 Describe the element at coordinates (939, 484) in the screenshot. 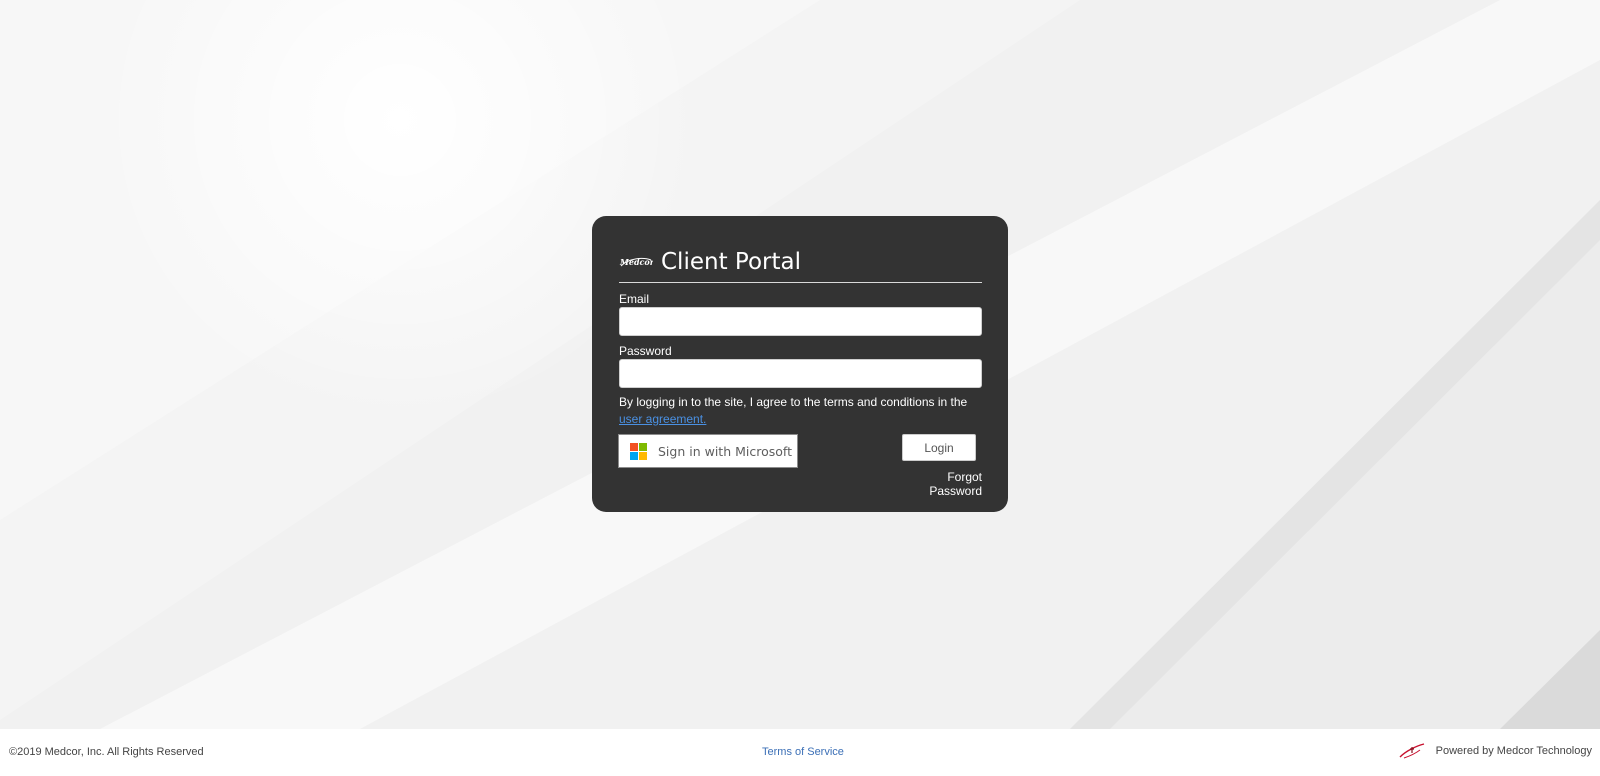

I see `forgot-password-link: Forgot Password` at that location.